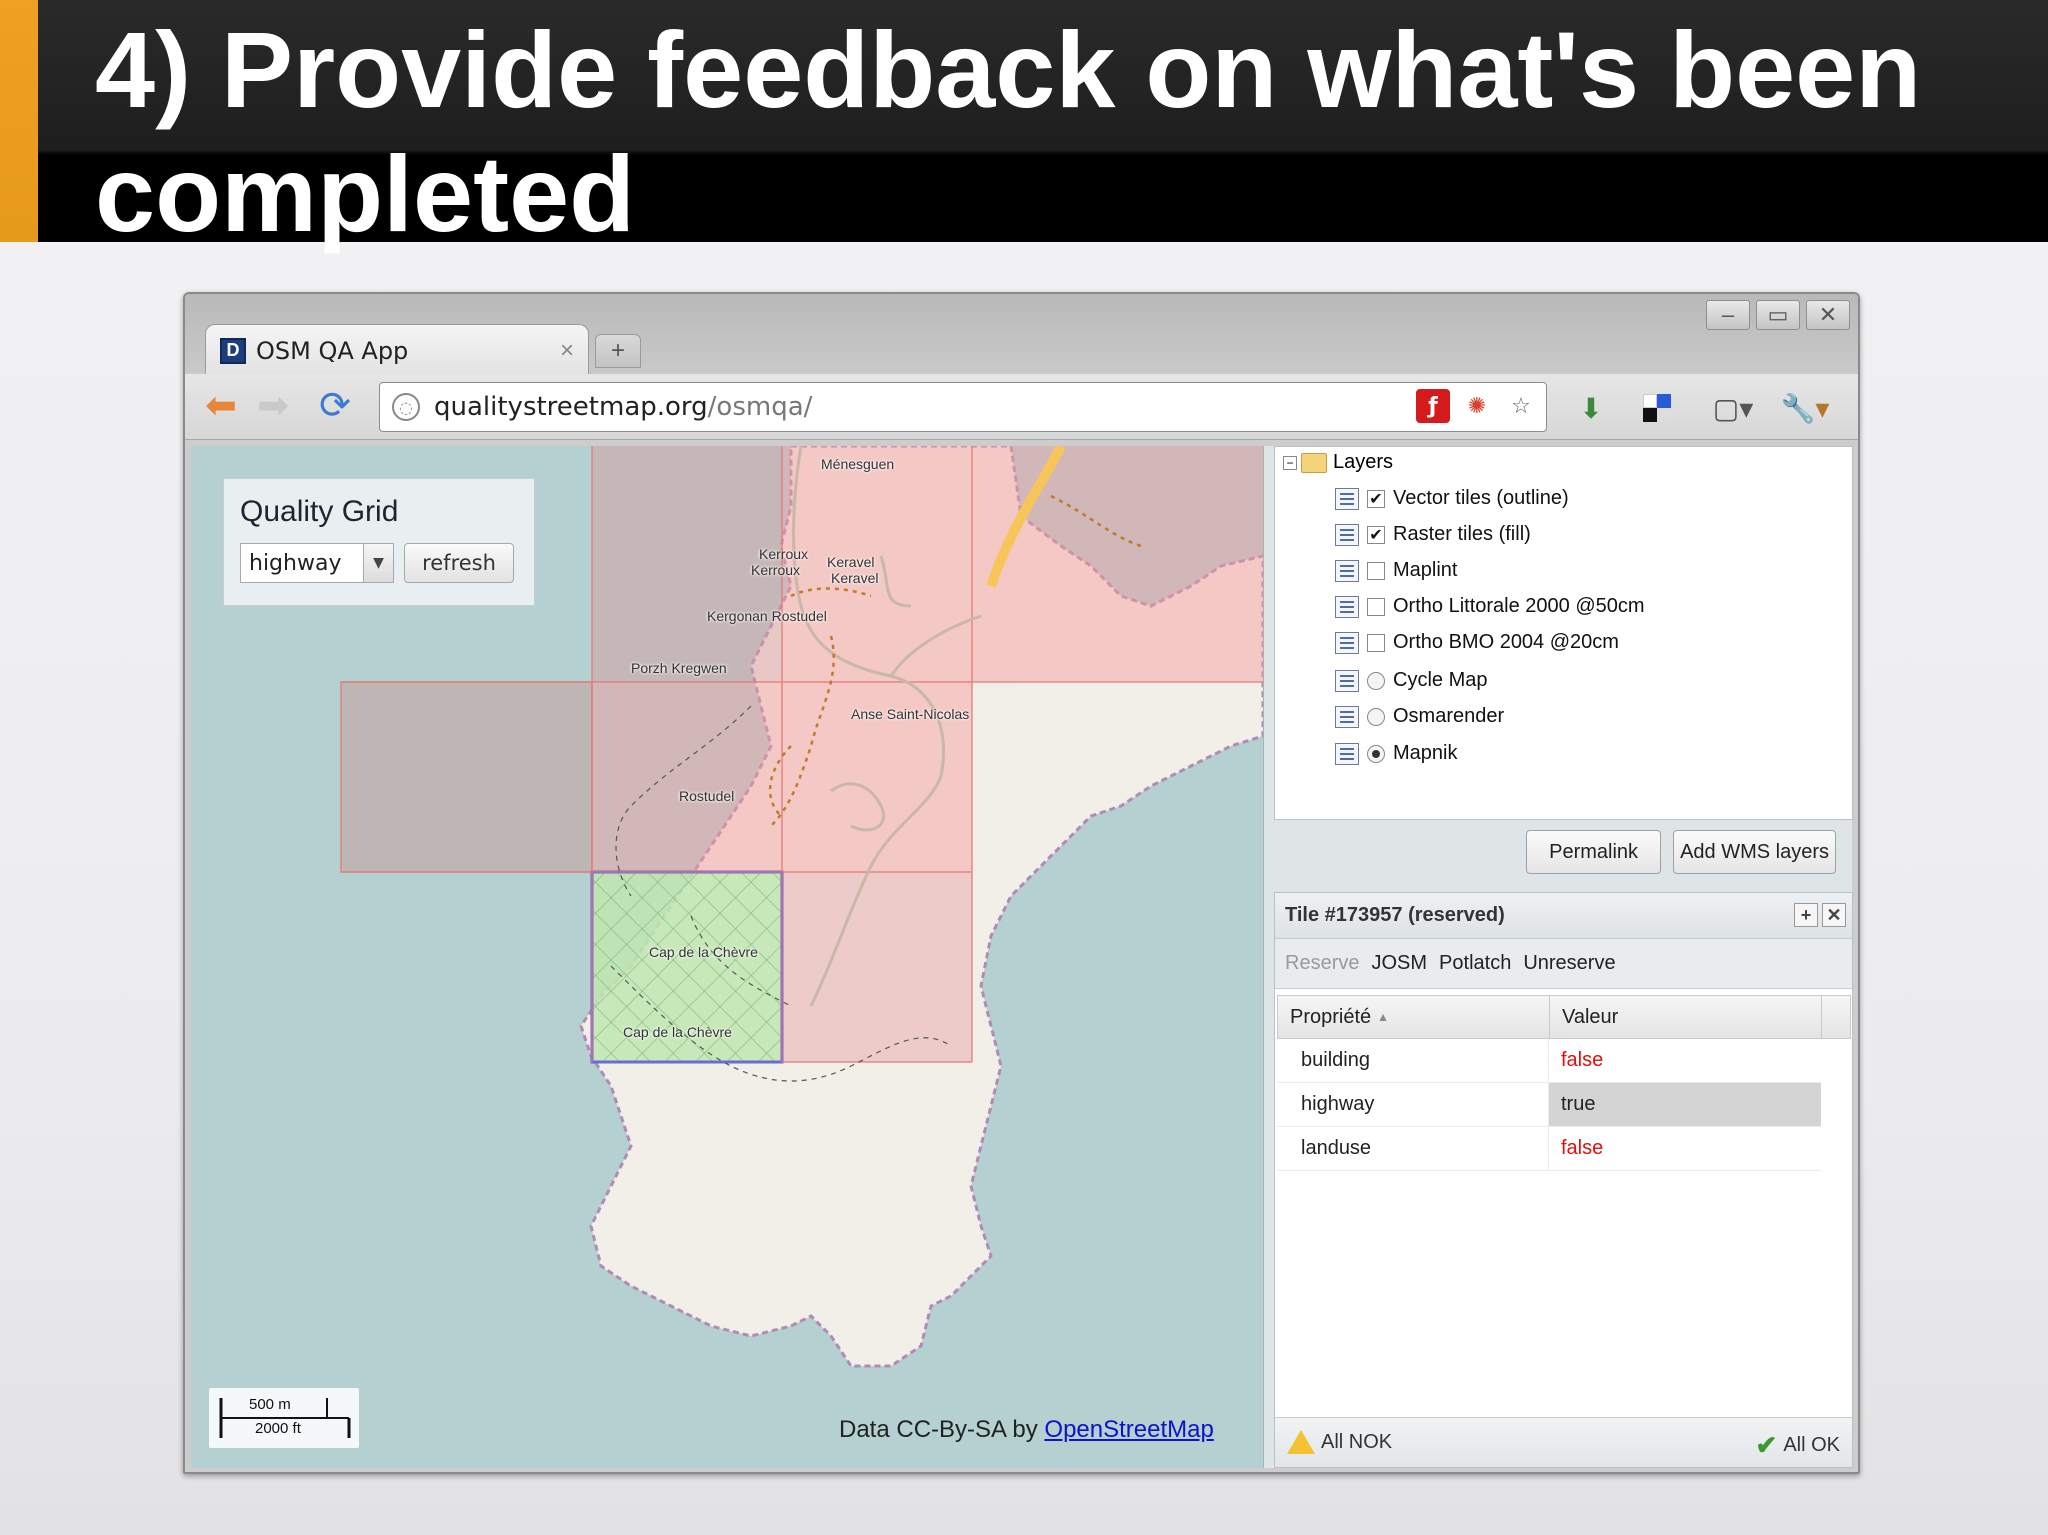  Describe the element at coordinates (1806, 915) in the screenshot. I see `expand-icon: +` at that location.